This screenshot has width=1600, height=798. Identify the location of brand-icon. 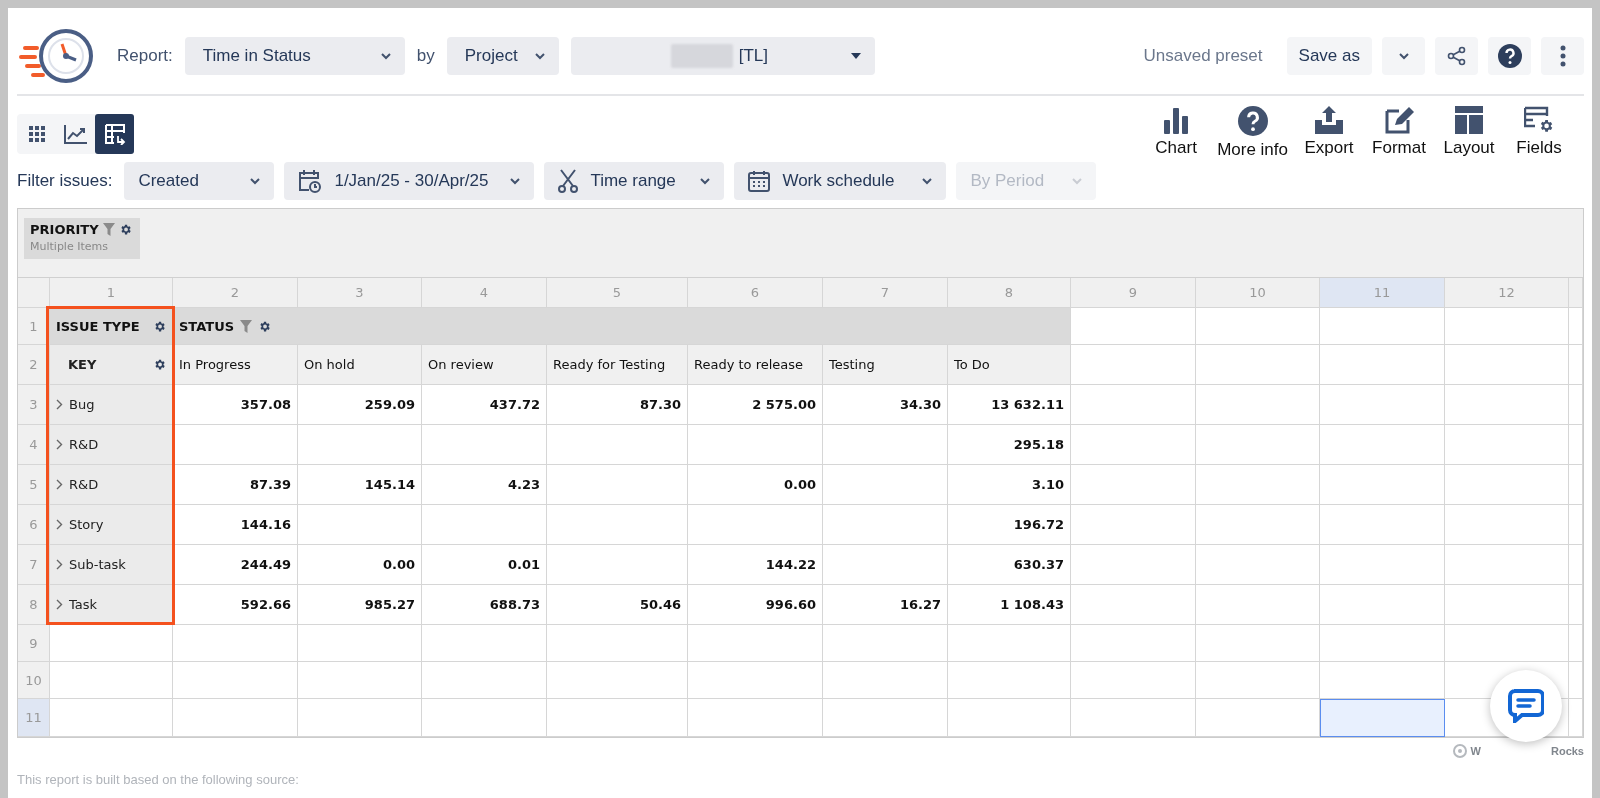
(1459, 751).